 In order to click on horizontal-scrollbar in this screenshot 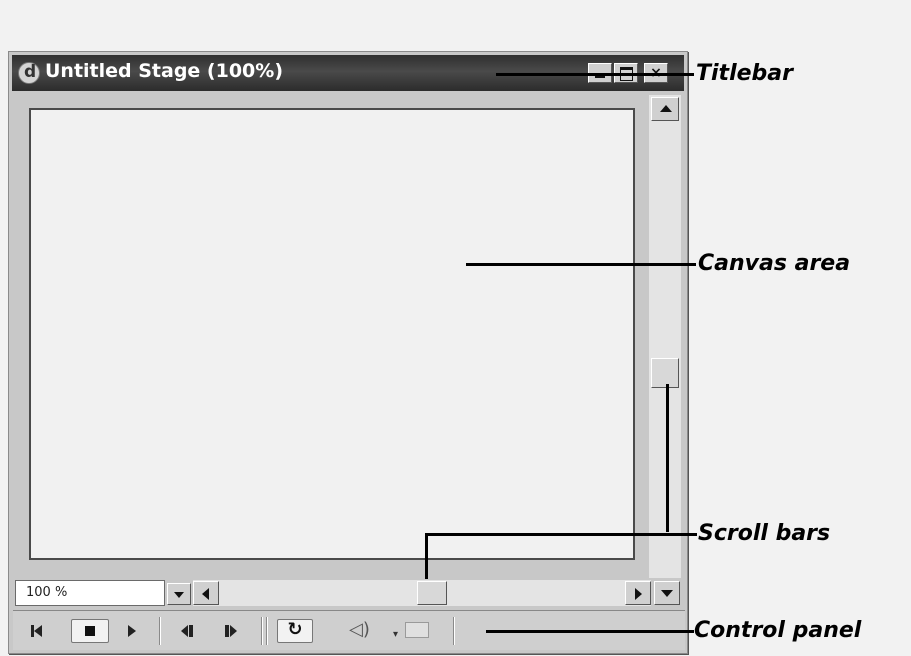, I will do `click(422, 593)`.